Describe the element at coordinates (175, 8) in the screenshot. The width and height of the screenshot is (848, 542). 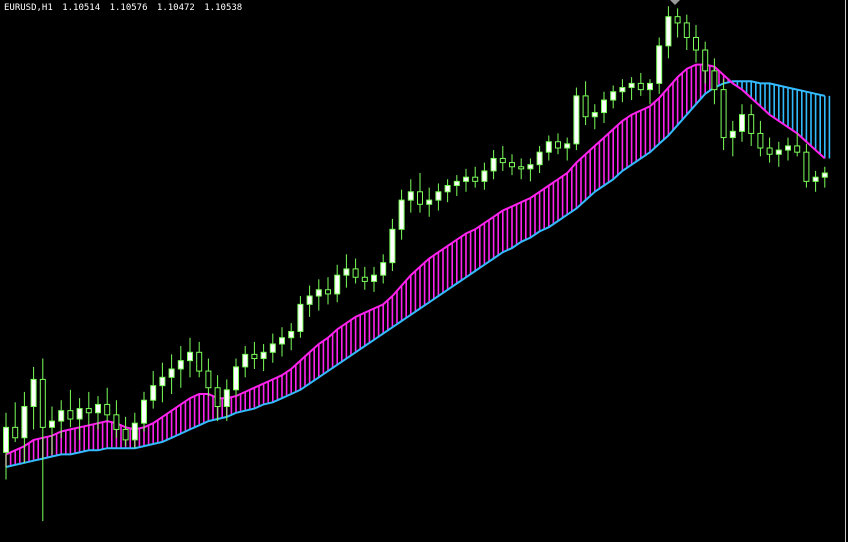
I see `price-low: 1.10472` at that location.